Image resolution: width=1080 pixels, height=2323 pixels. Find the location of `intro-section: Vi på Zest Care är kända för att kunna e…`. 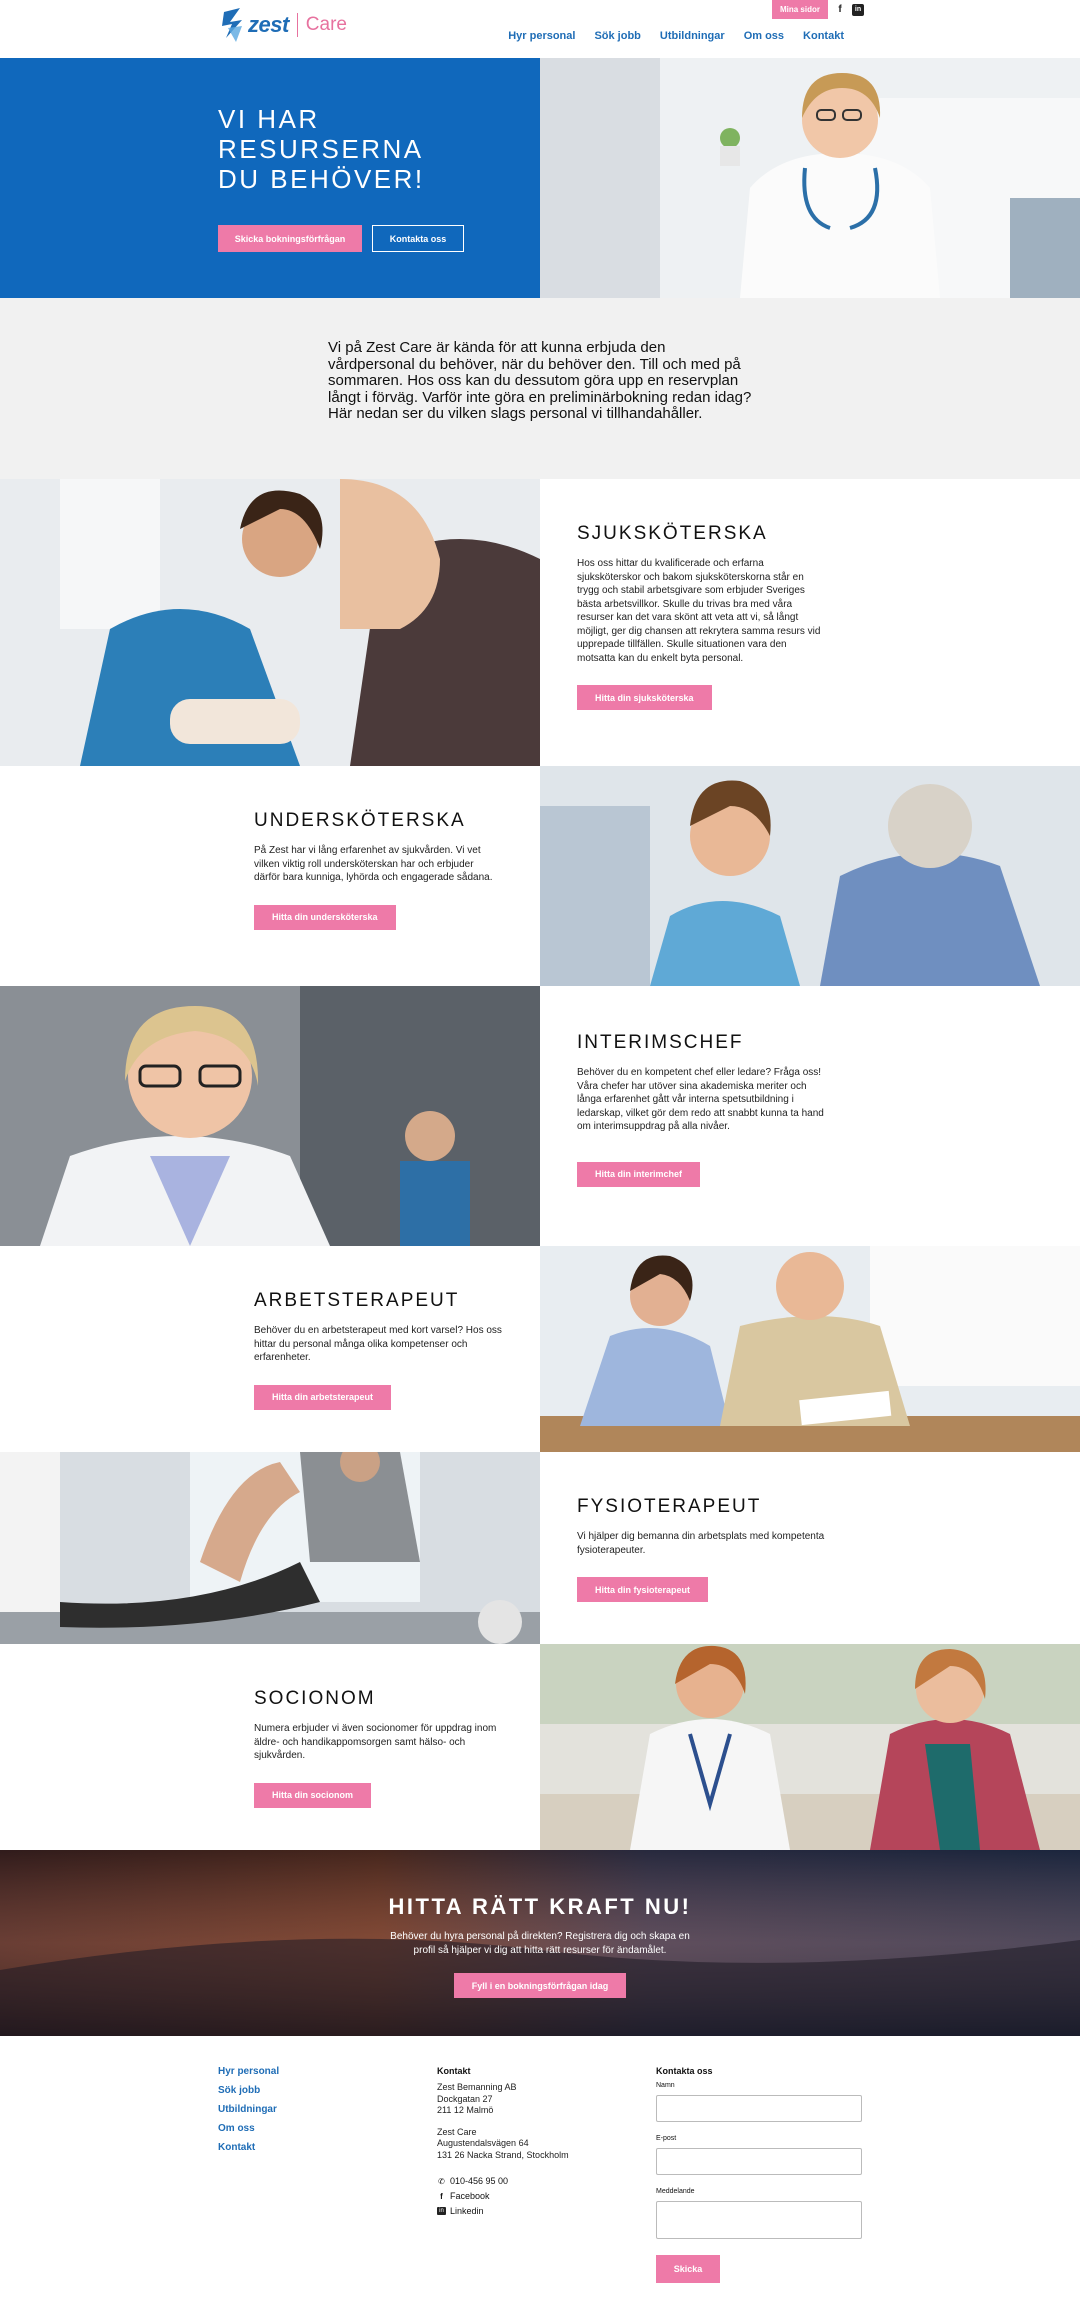

intro-section: Vi på Zest Care är kända för att kunna e… is located at coordinates (540, 388).